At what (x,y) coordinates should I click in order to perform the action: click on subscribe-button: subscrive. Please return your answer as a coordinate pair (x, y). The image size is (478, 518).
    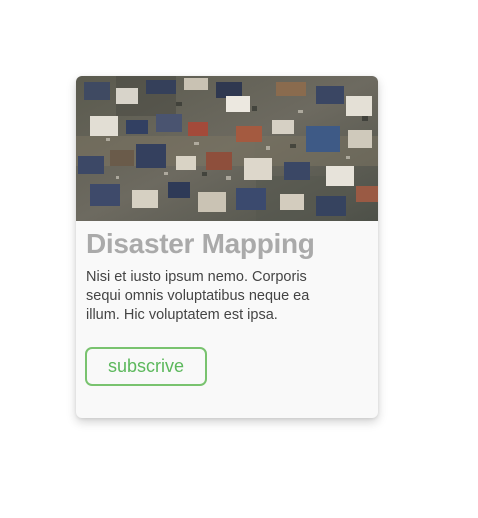
    Looking at the image, I should click on (146, 366).